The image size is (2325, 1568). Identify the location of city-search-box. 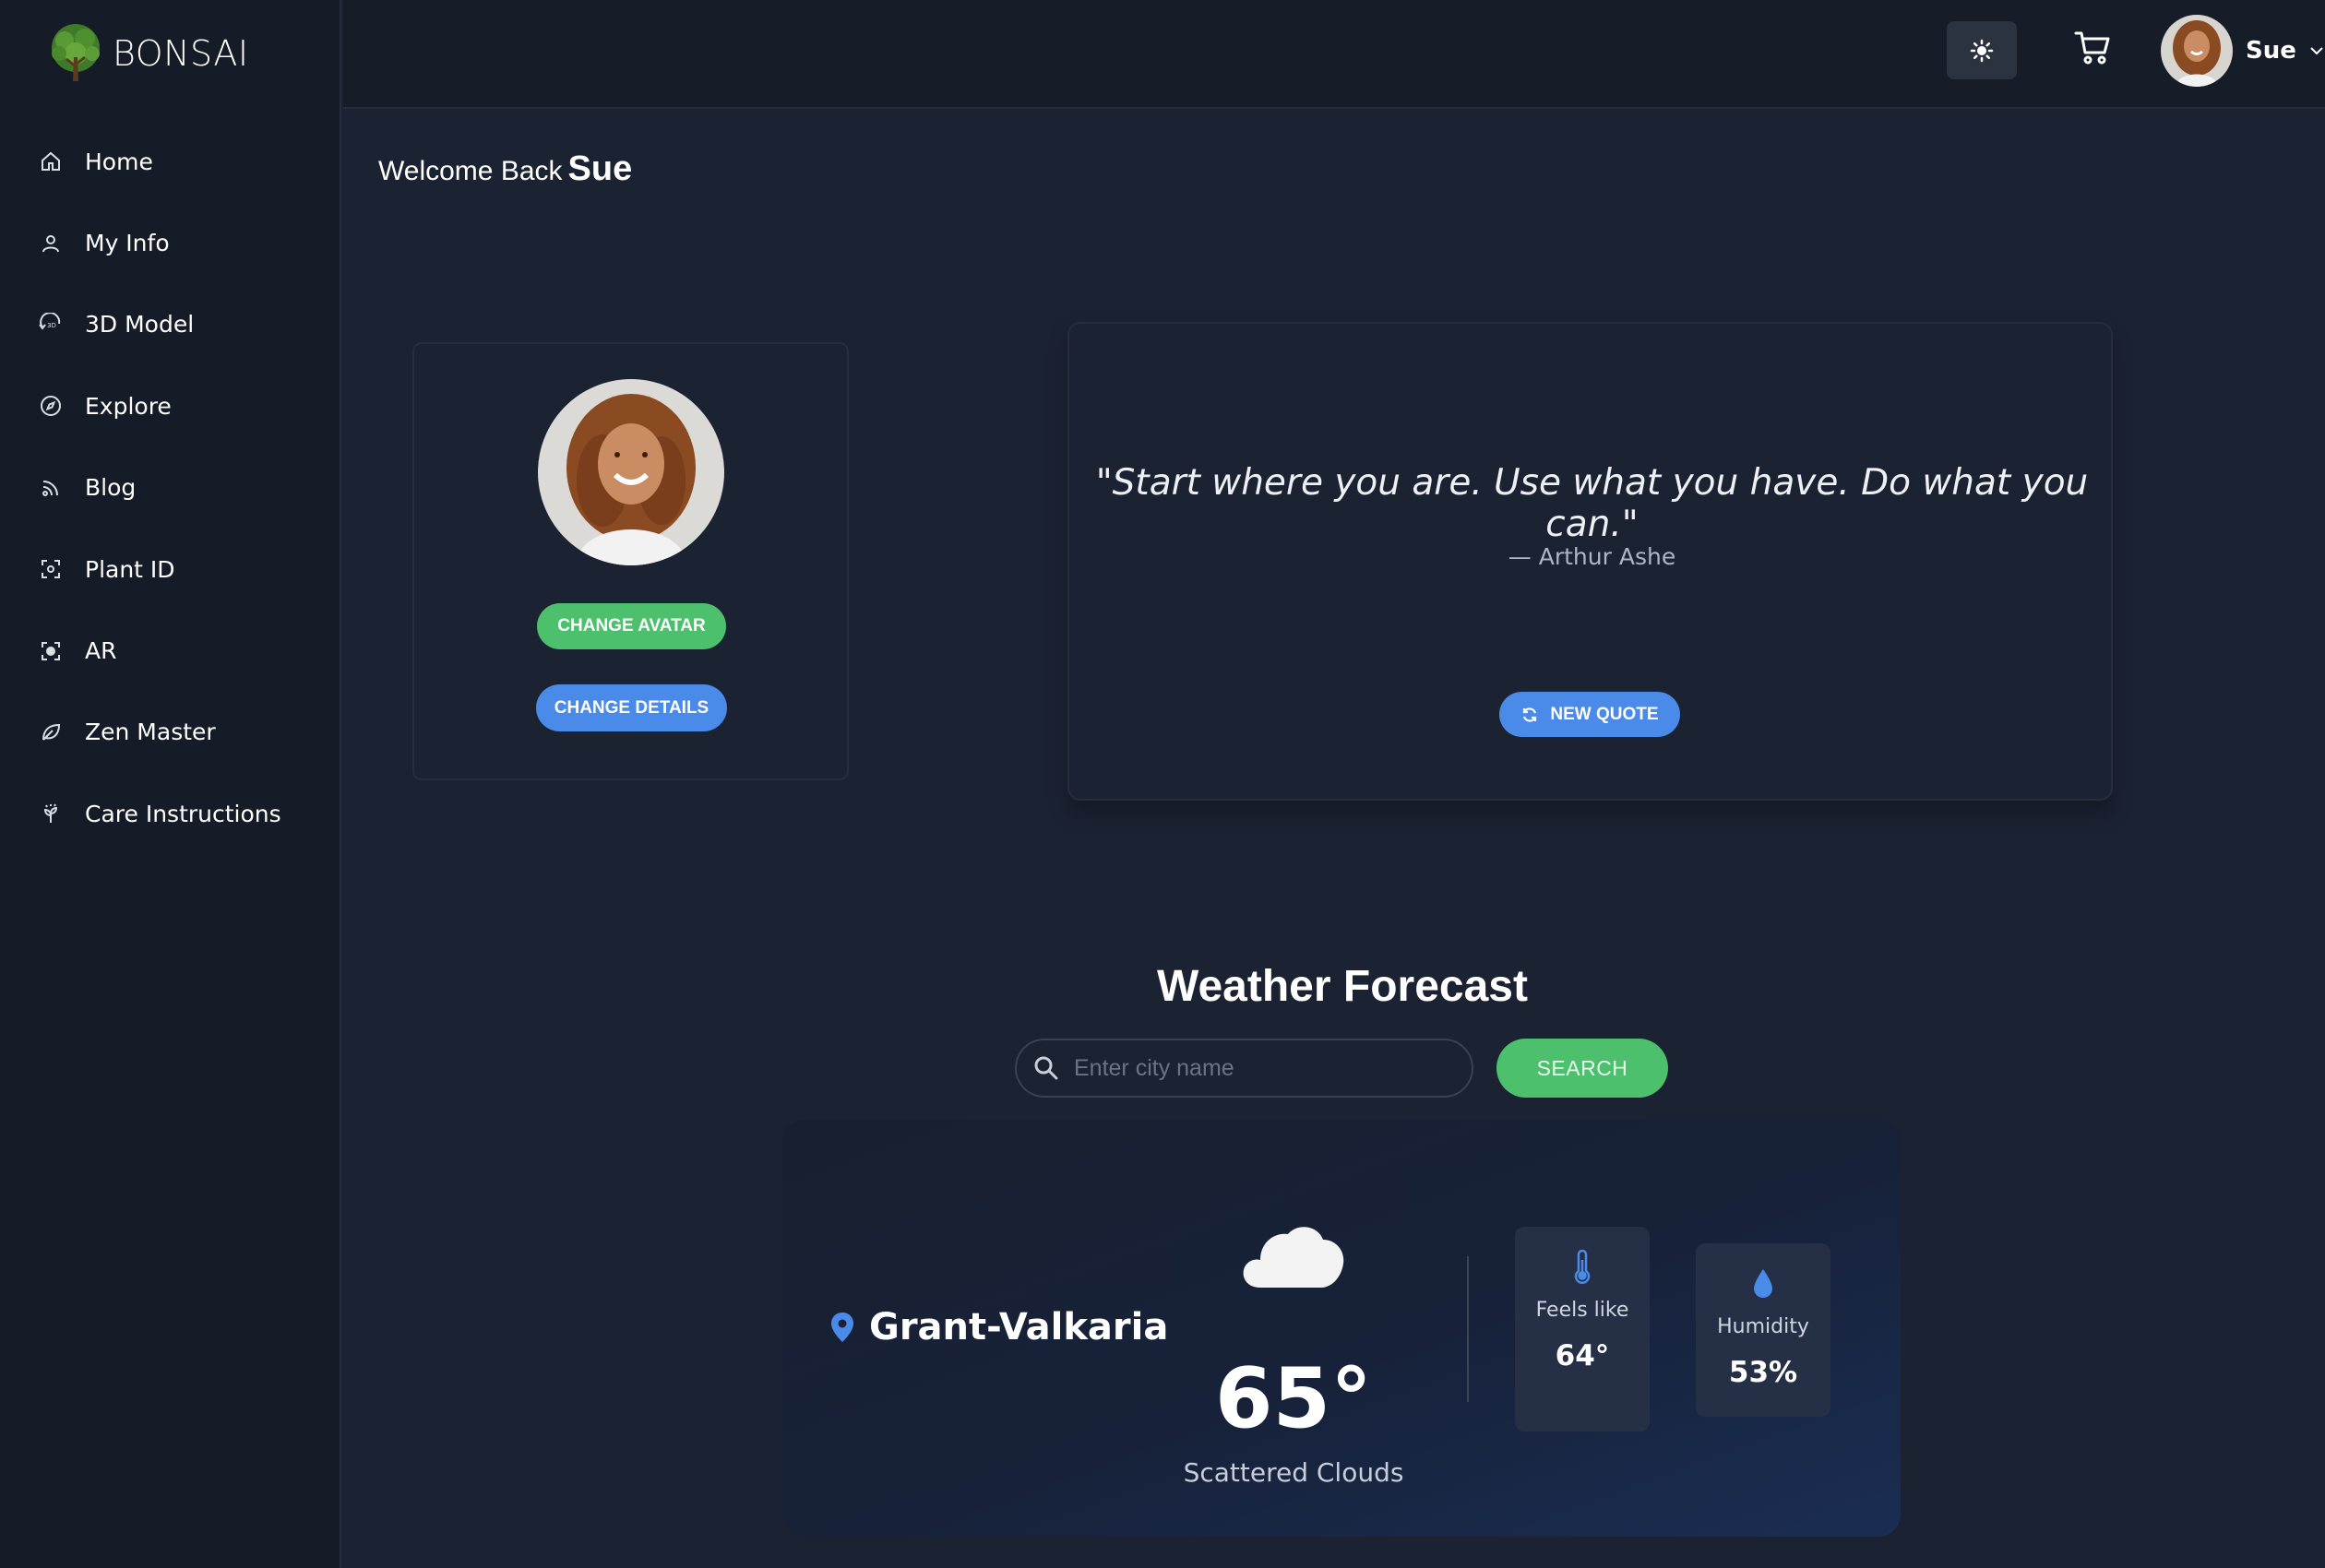
(1244, 1068).